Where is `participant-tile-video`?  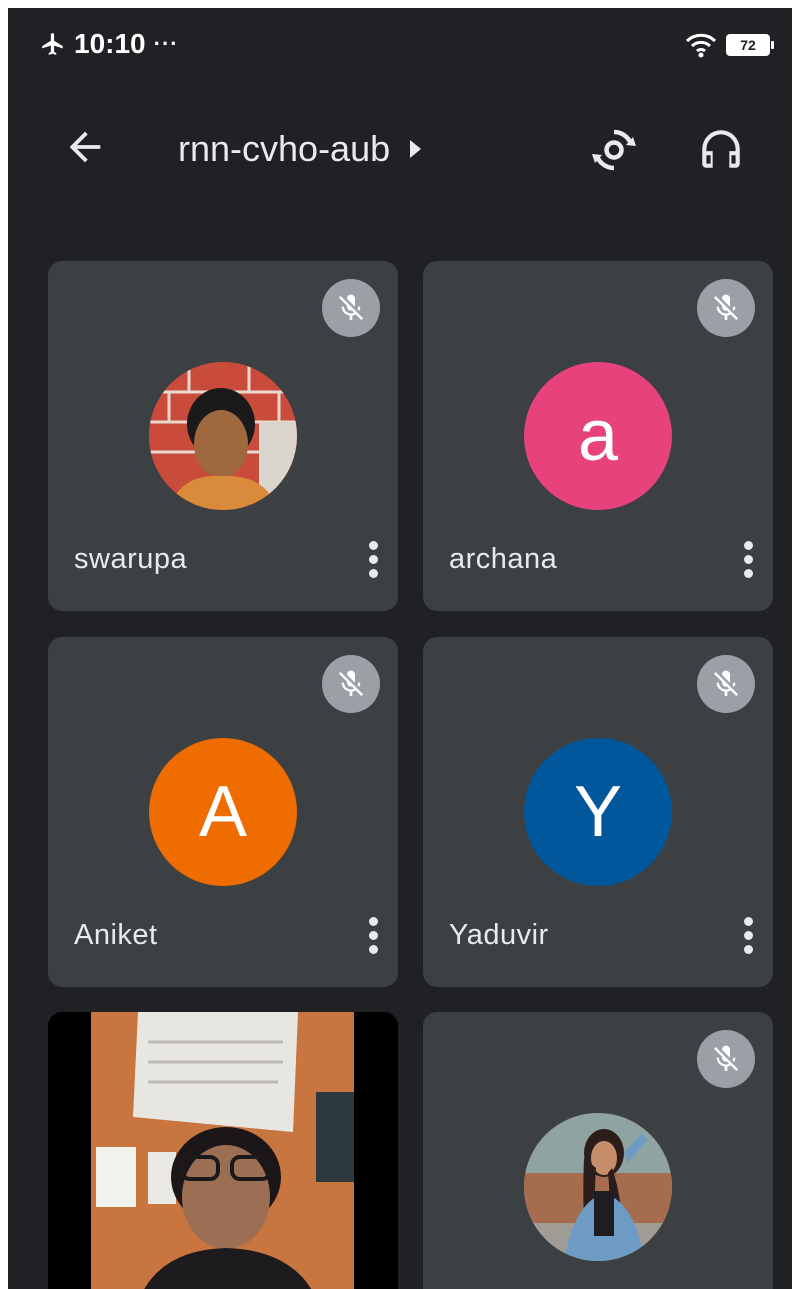
participant-tile-video is located at coordinates (223, 1150).